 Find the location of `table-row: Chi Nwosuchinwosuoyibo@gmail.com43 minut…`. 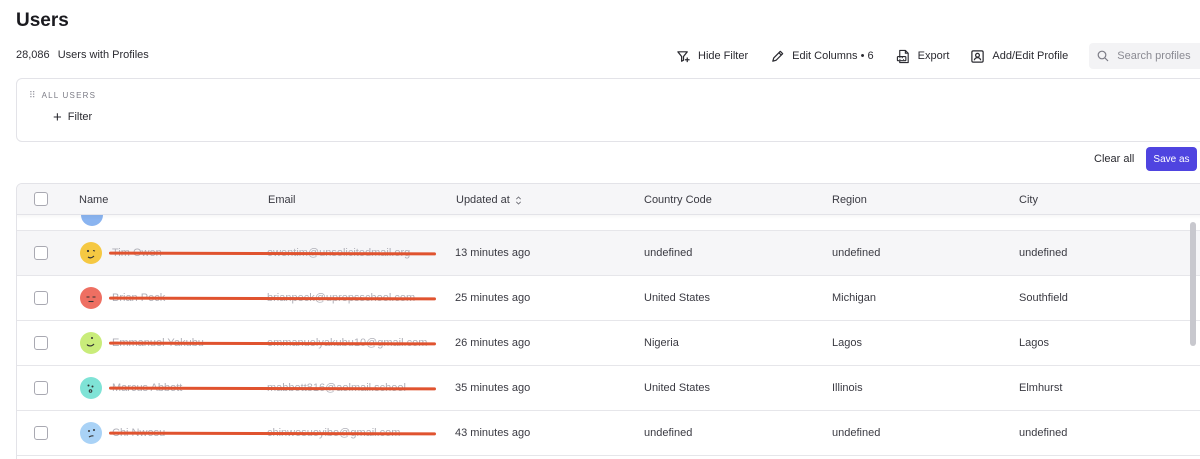

table-row: Chi Nwosuchinwosuoyibo@gmail.com43 minut… is located at coordinates (608, 433).